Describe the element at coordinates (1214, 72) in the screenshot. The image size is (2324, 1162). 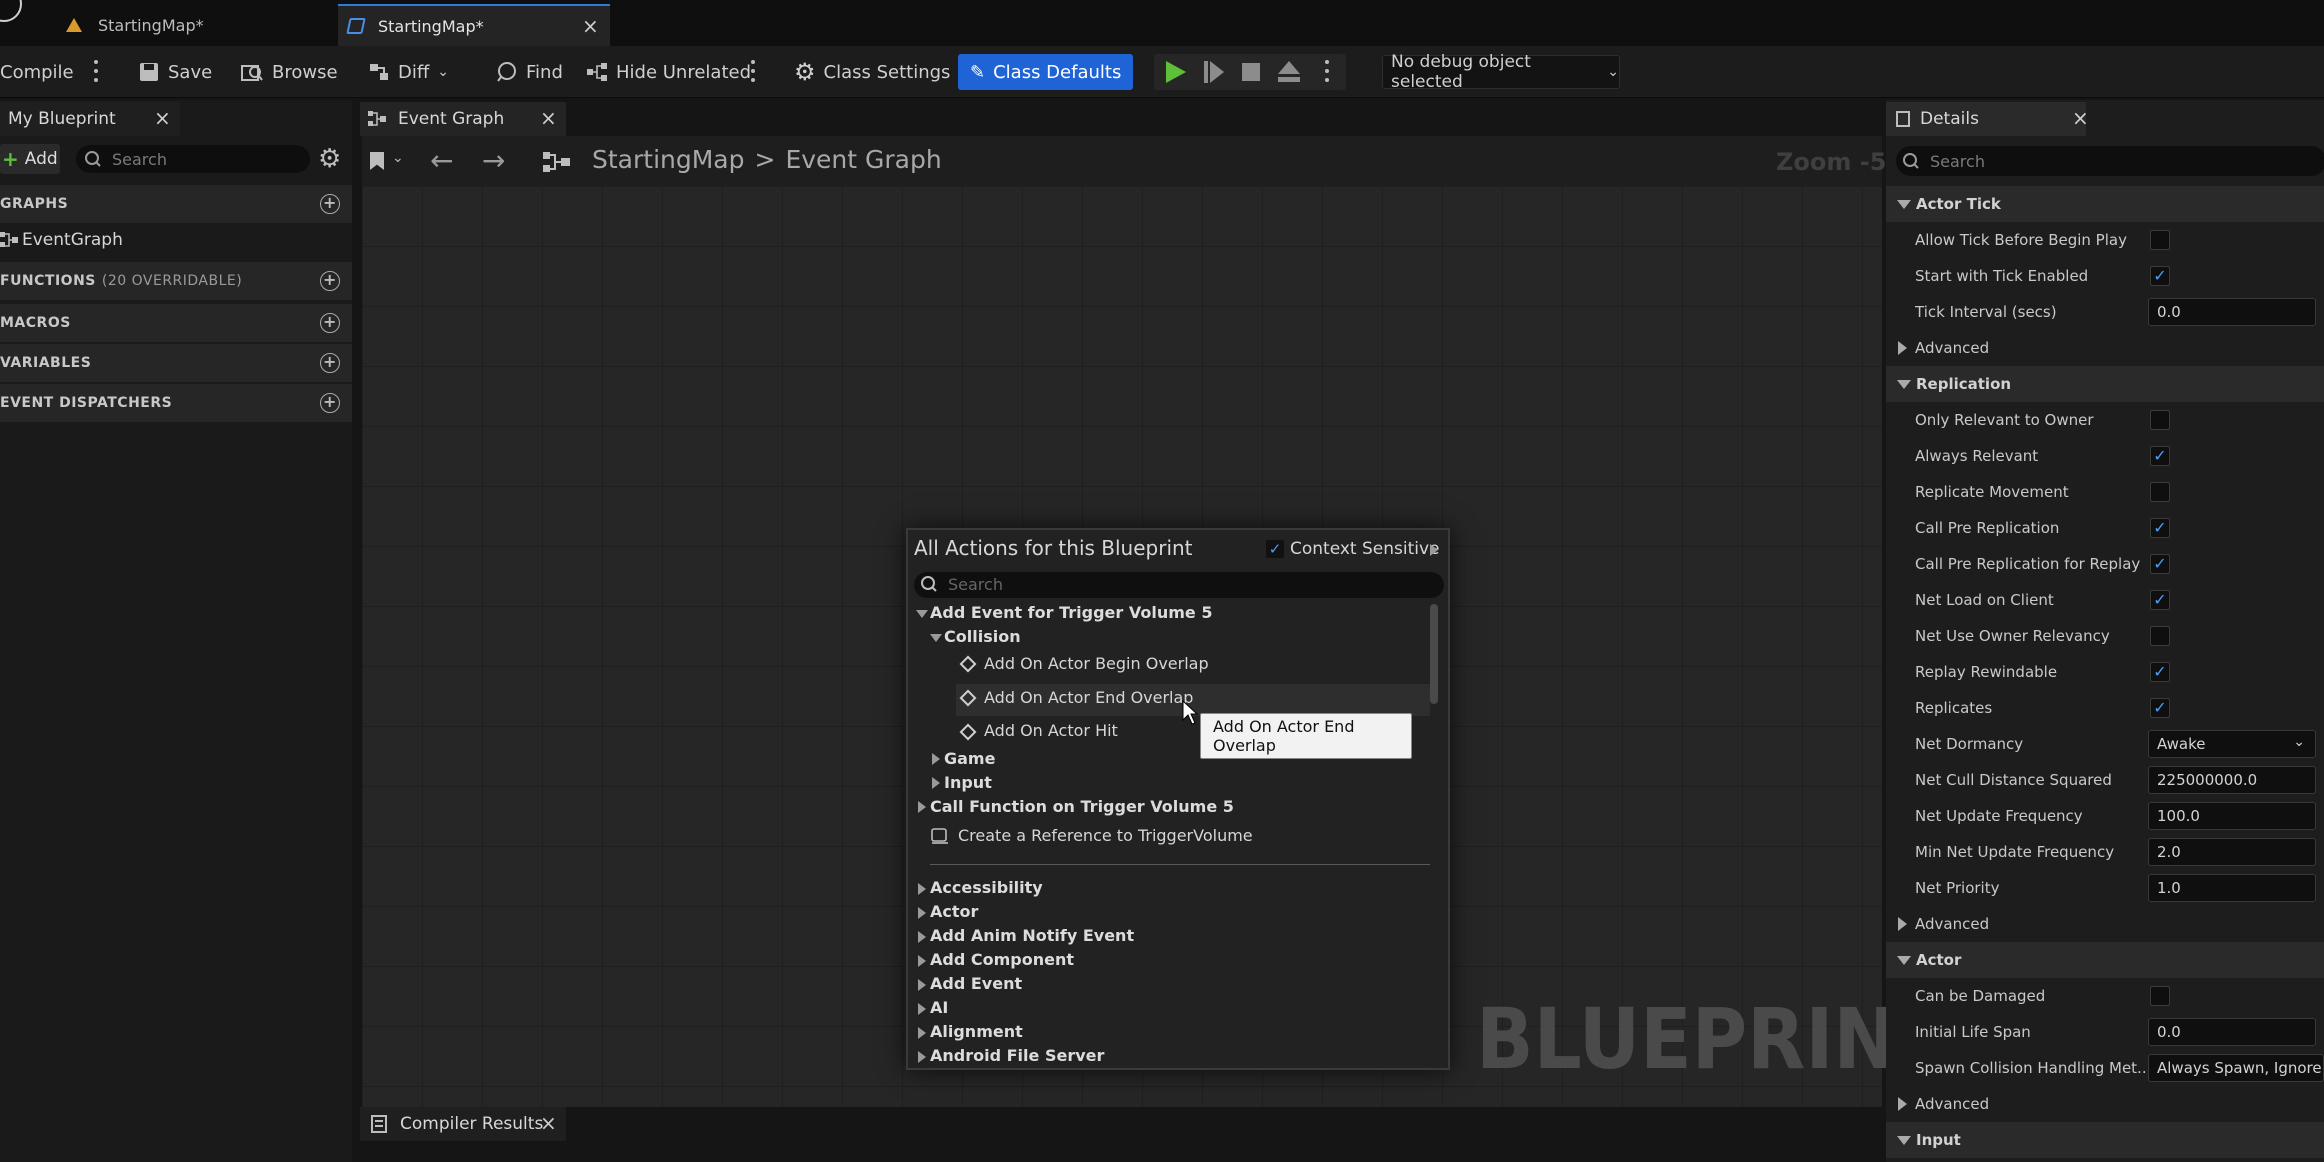
I see `step-icon` at that location.